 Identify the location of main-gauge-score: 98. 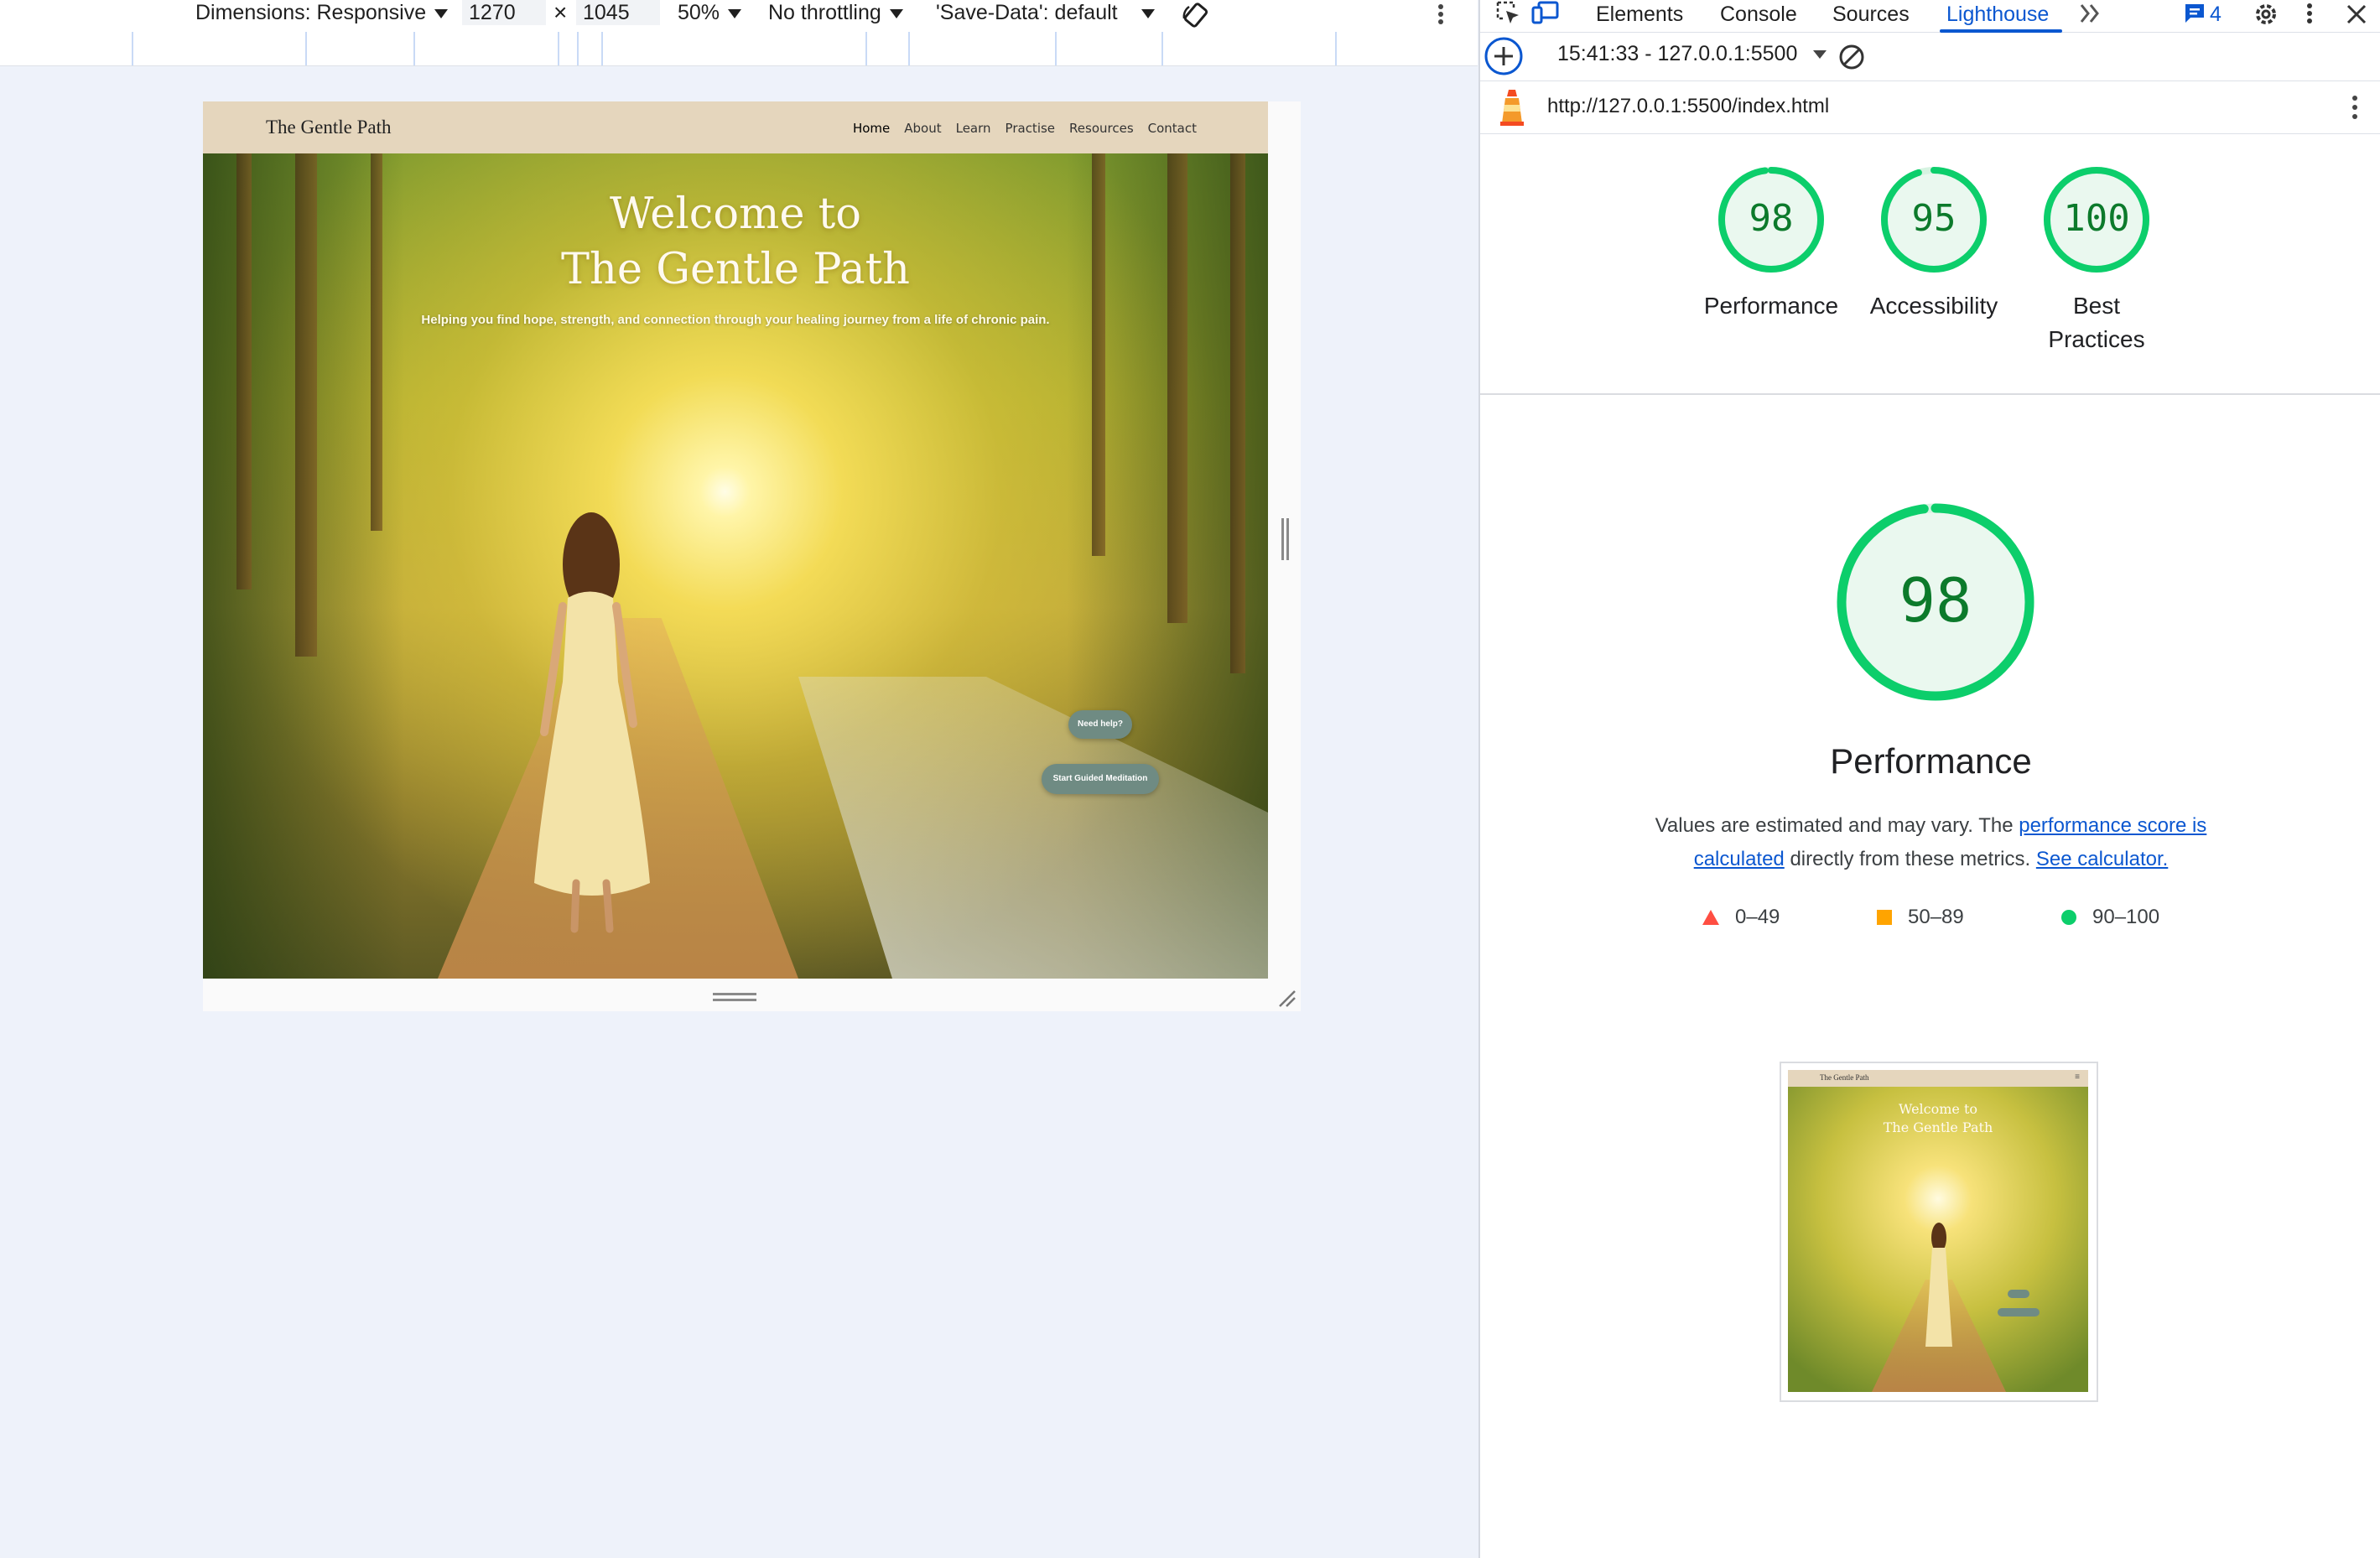
(1935, 600).